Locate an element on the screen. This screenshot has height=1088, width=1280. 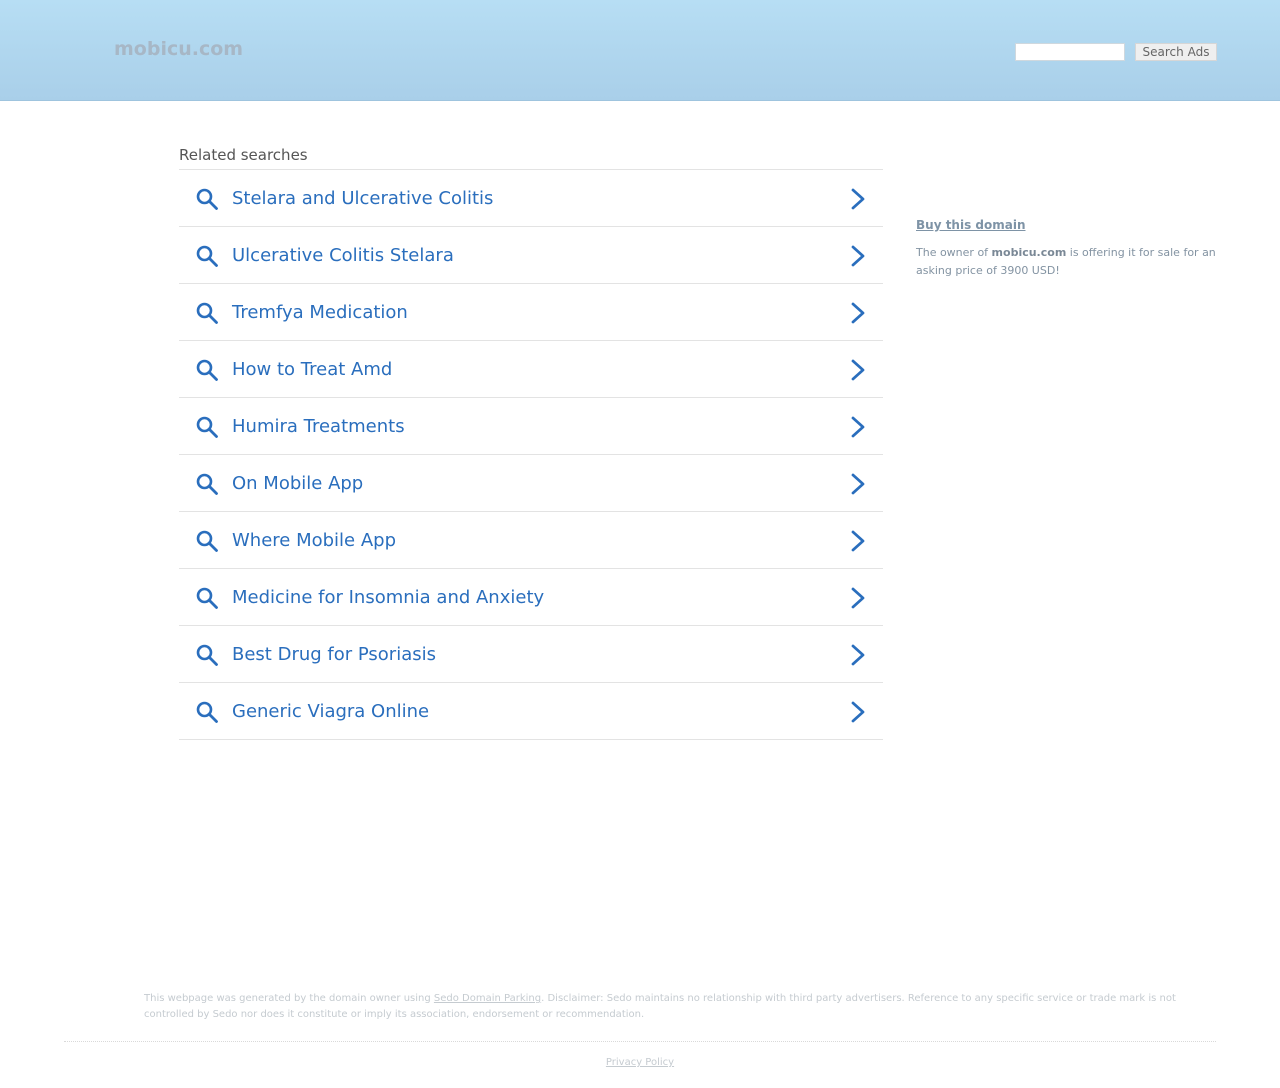
related-search-label: Stelara and Ulcerative Colitis is located at coordinates (362, 199).